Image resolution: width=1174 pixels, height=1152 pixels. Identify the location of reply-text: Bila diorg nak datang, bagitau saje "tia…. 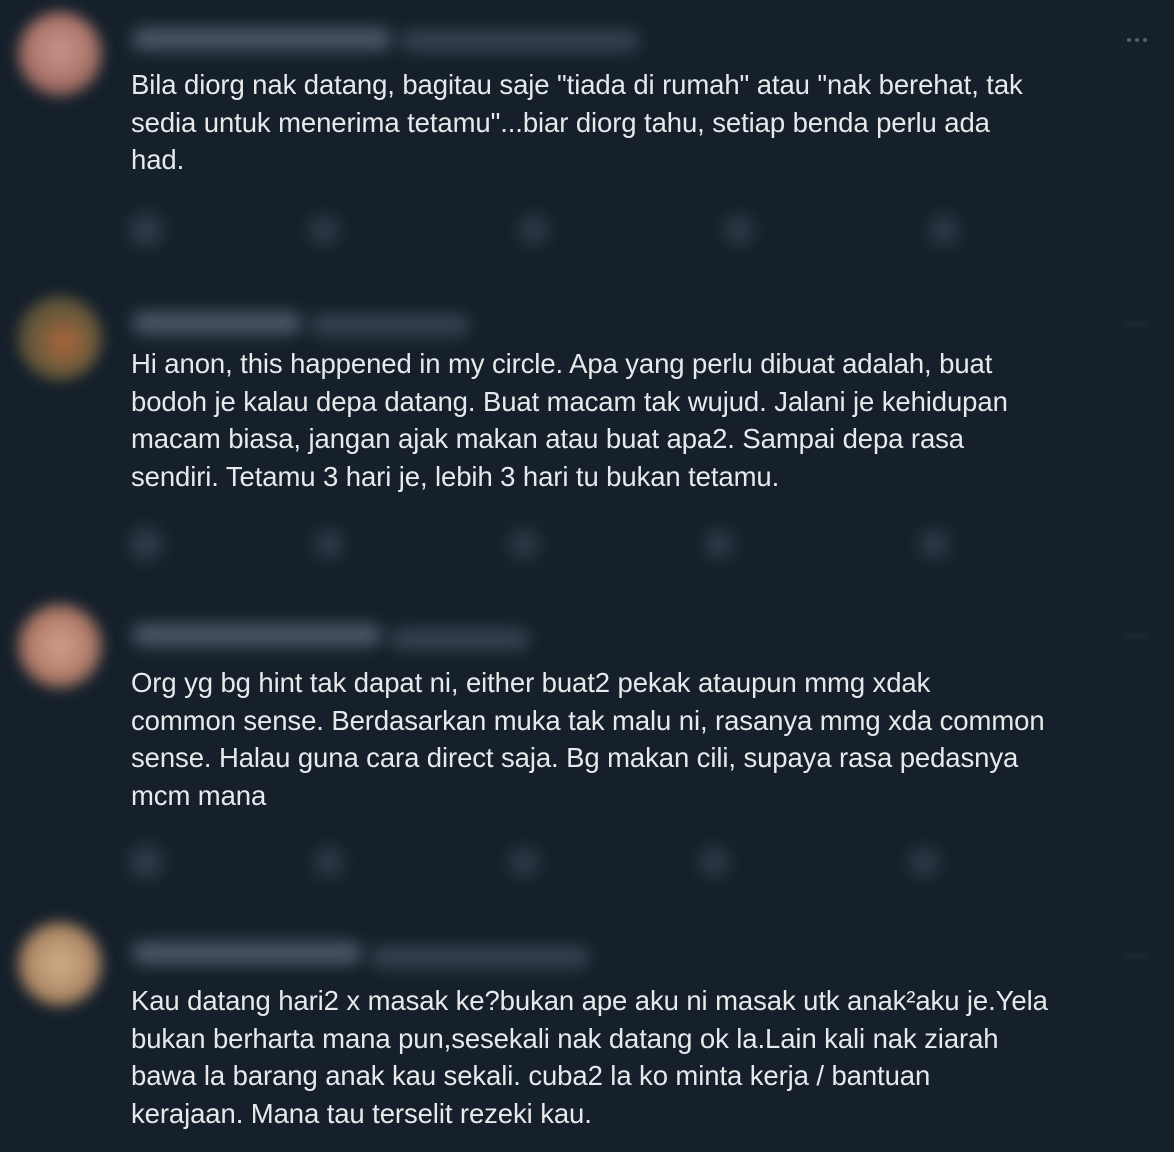
(577, 122).